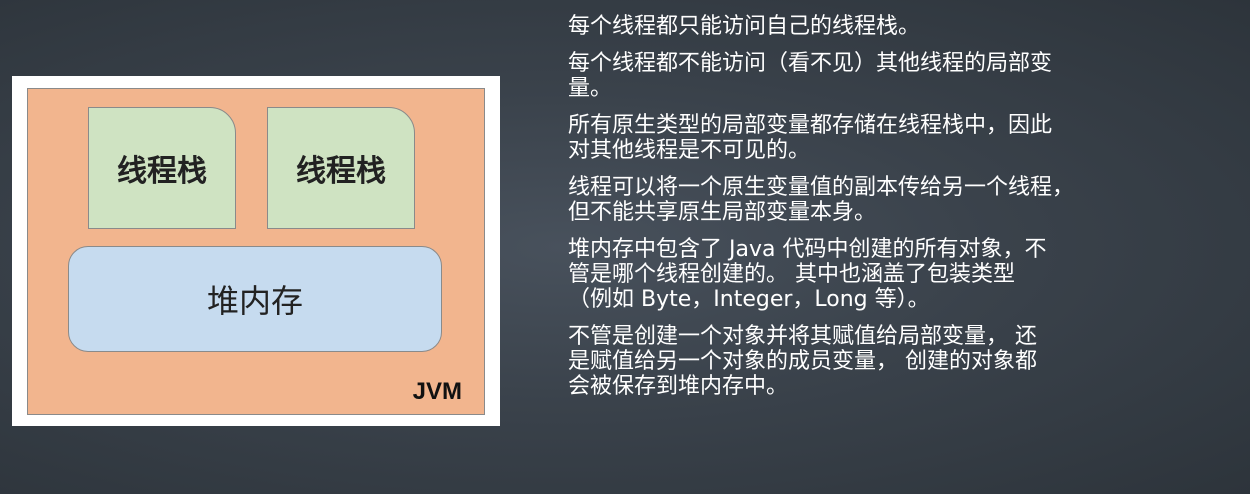 Image resolution: width=1250 pixels, height=494 pixels. I want to click on thread-stack-left: 线程栈, so click(162, 168).